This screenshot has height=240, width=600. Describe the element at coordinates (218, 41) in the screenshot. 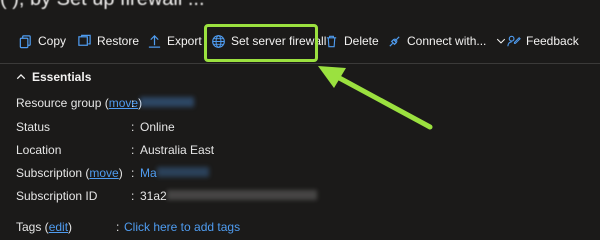

I see `globe-icon` at that location.